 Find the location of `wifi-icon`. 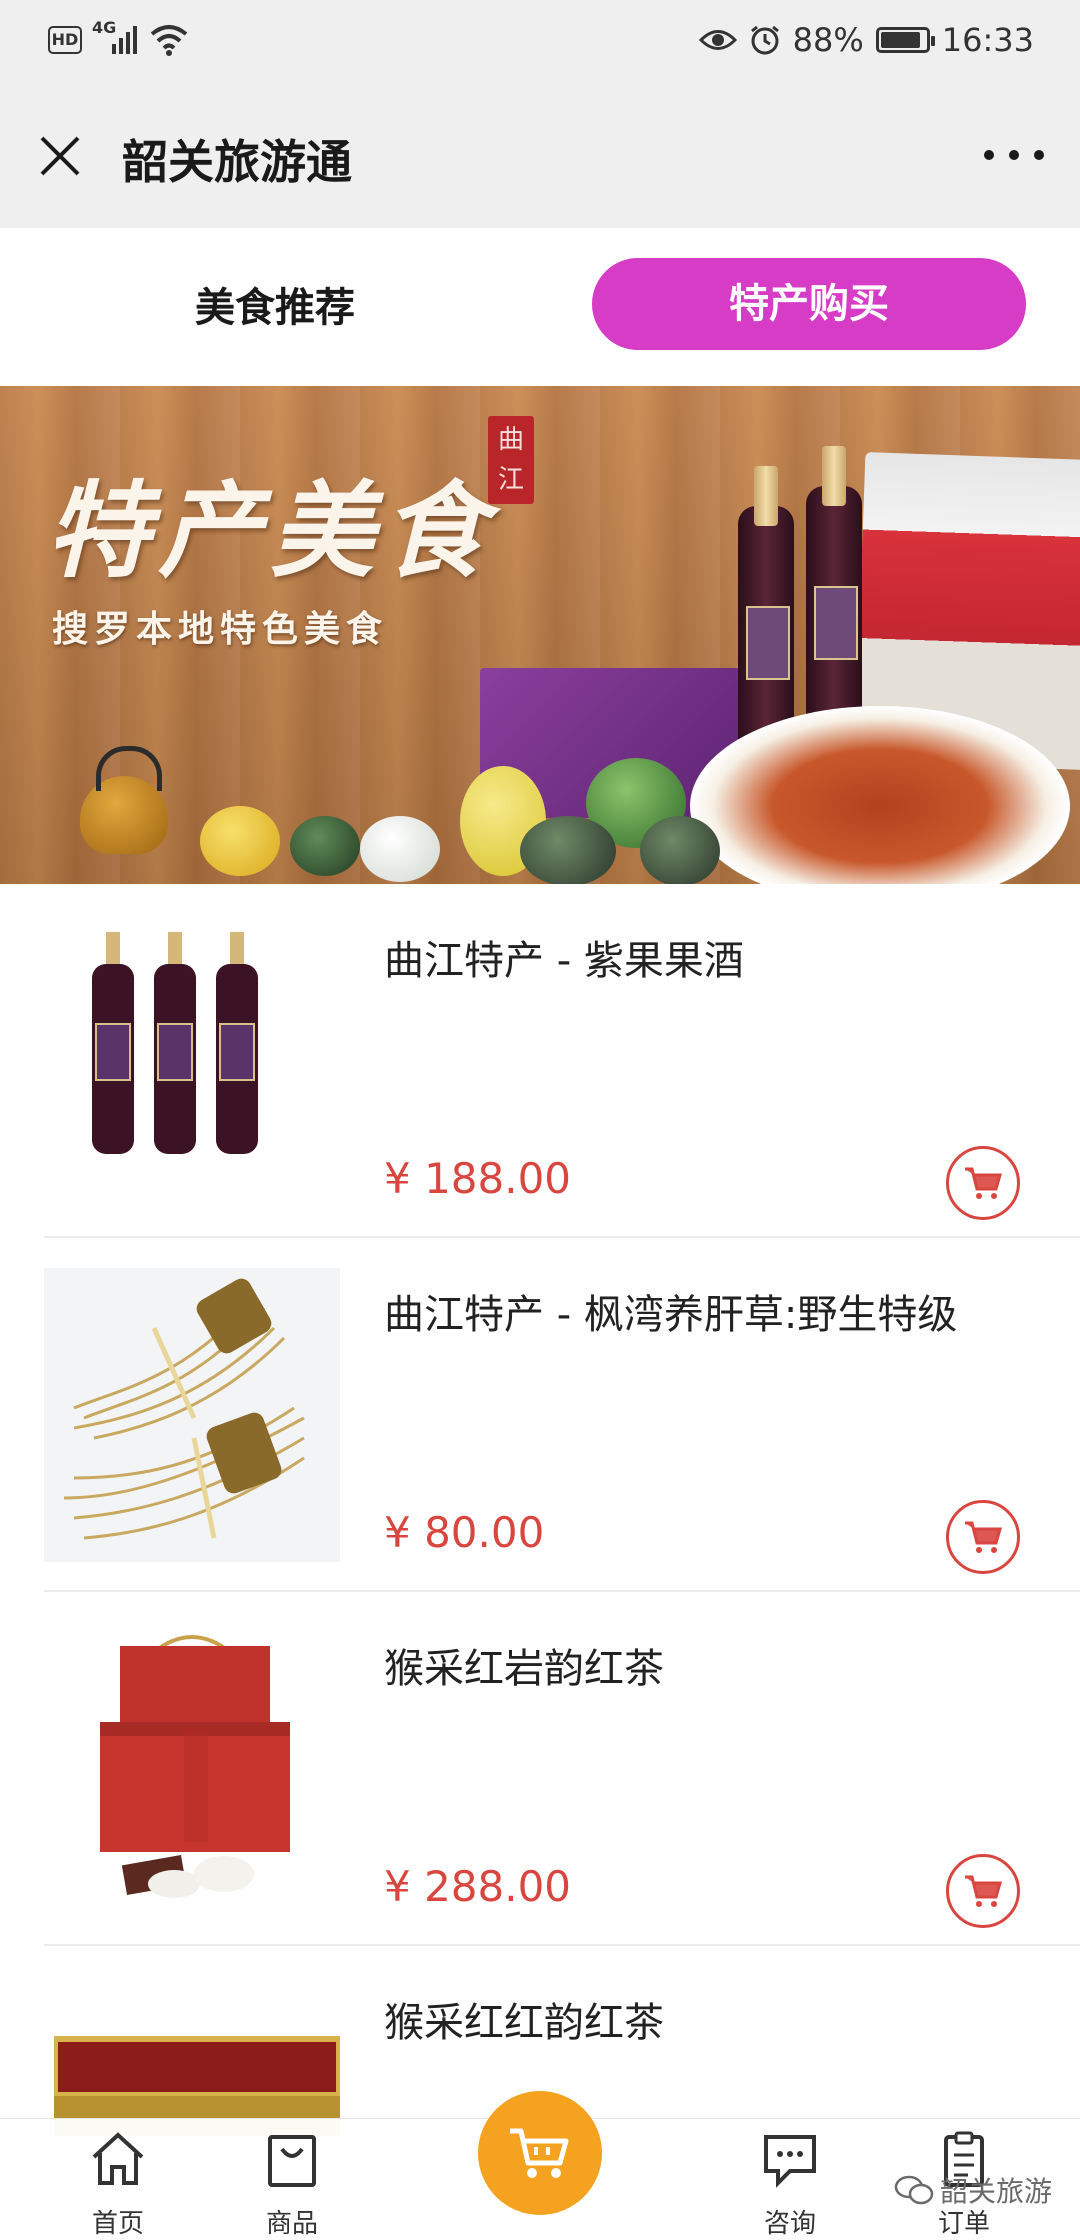

wifi-icon is located at coordinates (169, 40).